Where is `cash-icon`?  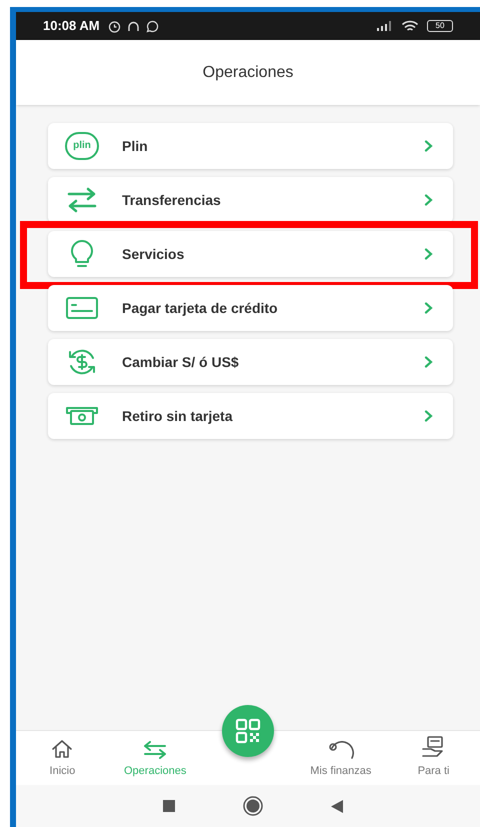
cash-icon is located at coordinates (82, 416).